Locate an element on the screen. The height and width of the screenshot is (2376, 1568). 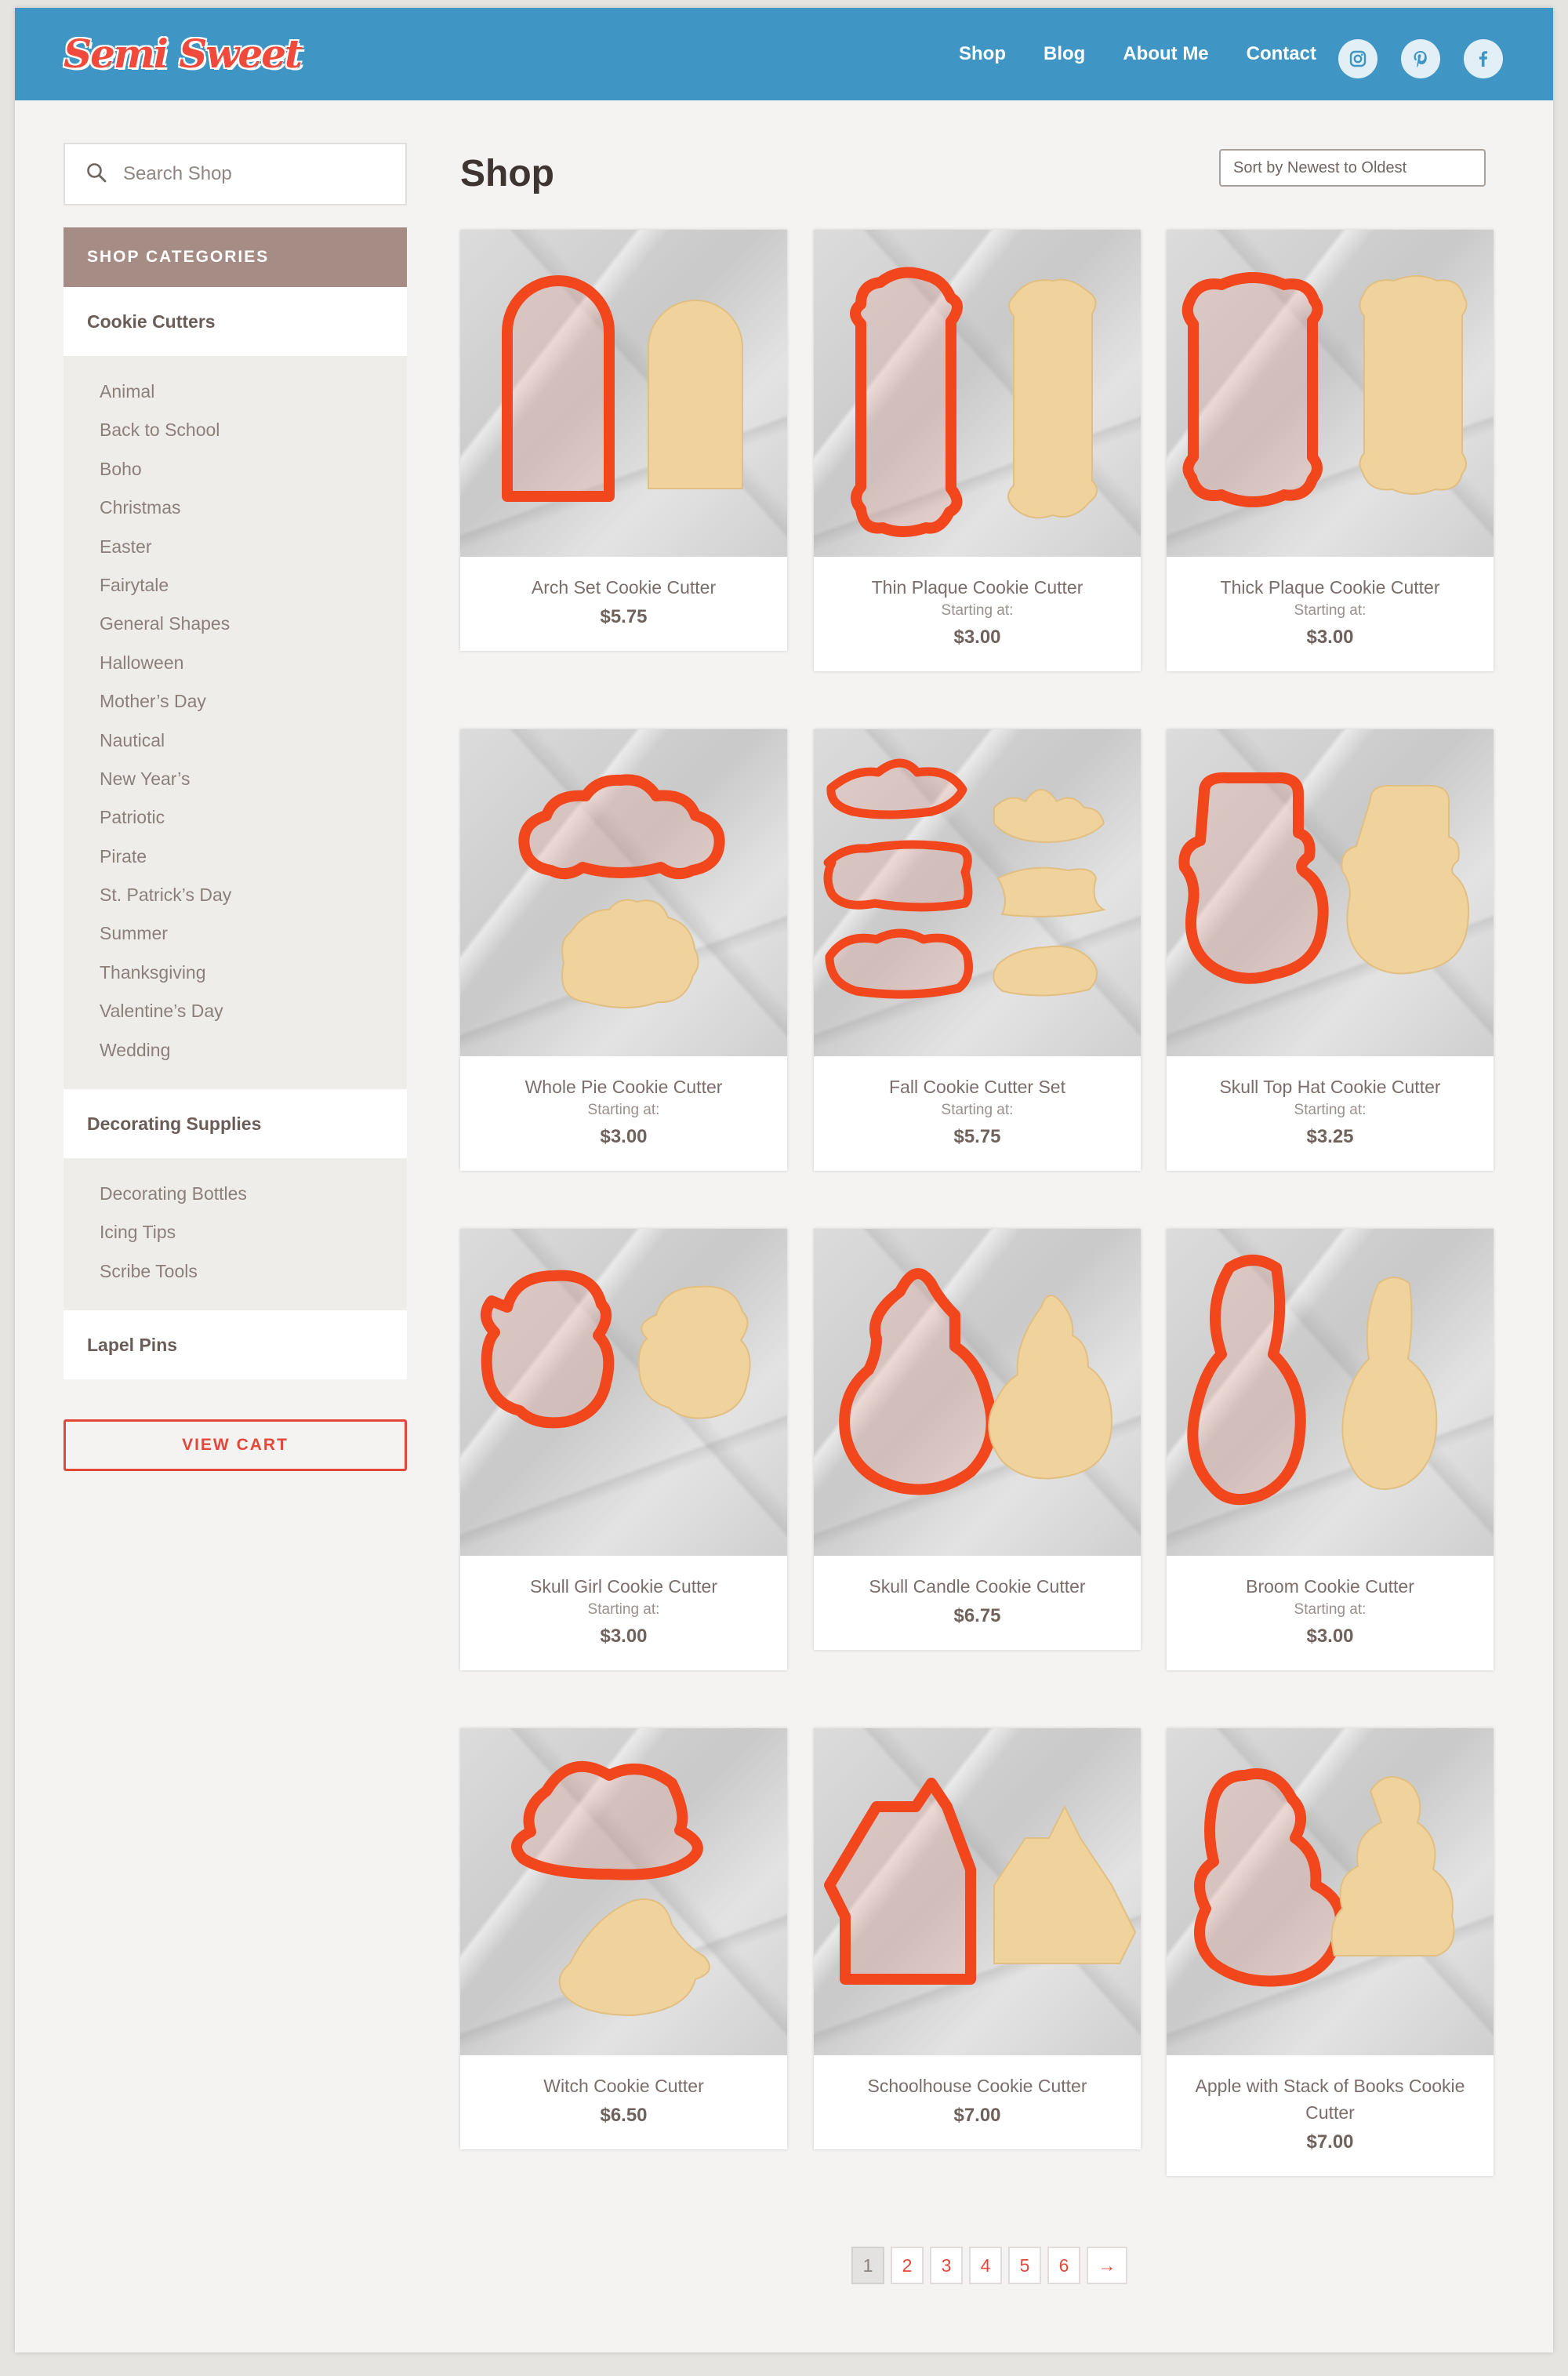
category-item: Summer is located at coordinates (253, 940).